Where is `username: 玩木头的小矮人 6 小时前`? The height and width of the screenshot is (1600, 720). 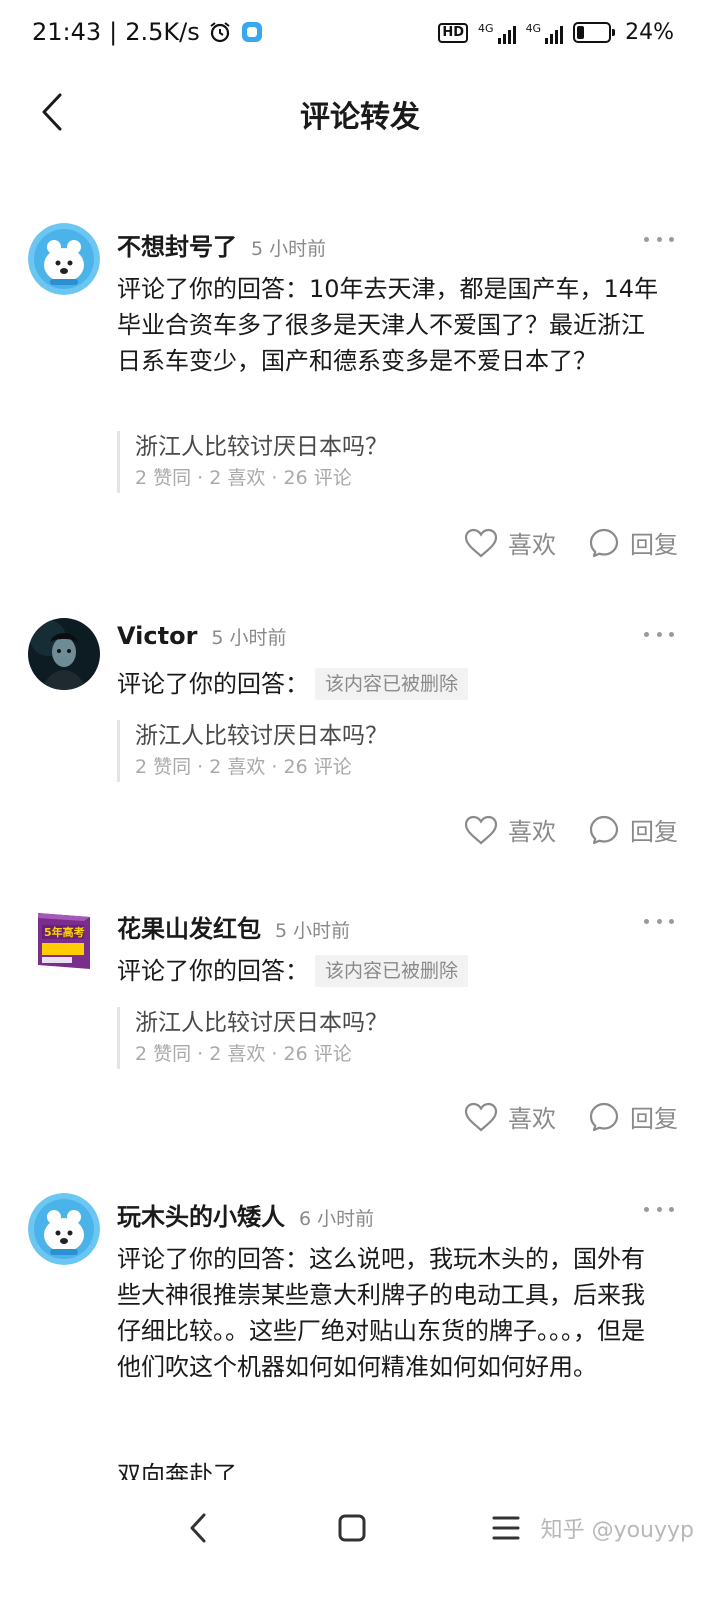 username: 玩木头的小矮人 6 小时前 is located at coordinates (245, 1214).